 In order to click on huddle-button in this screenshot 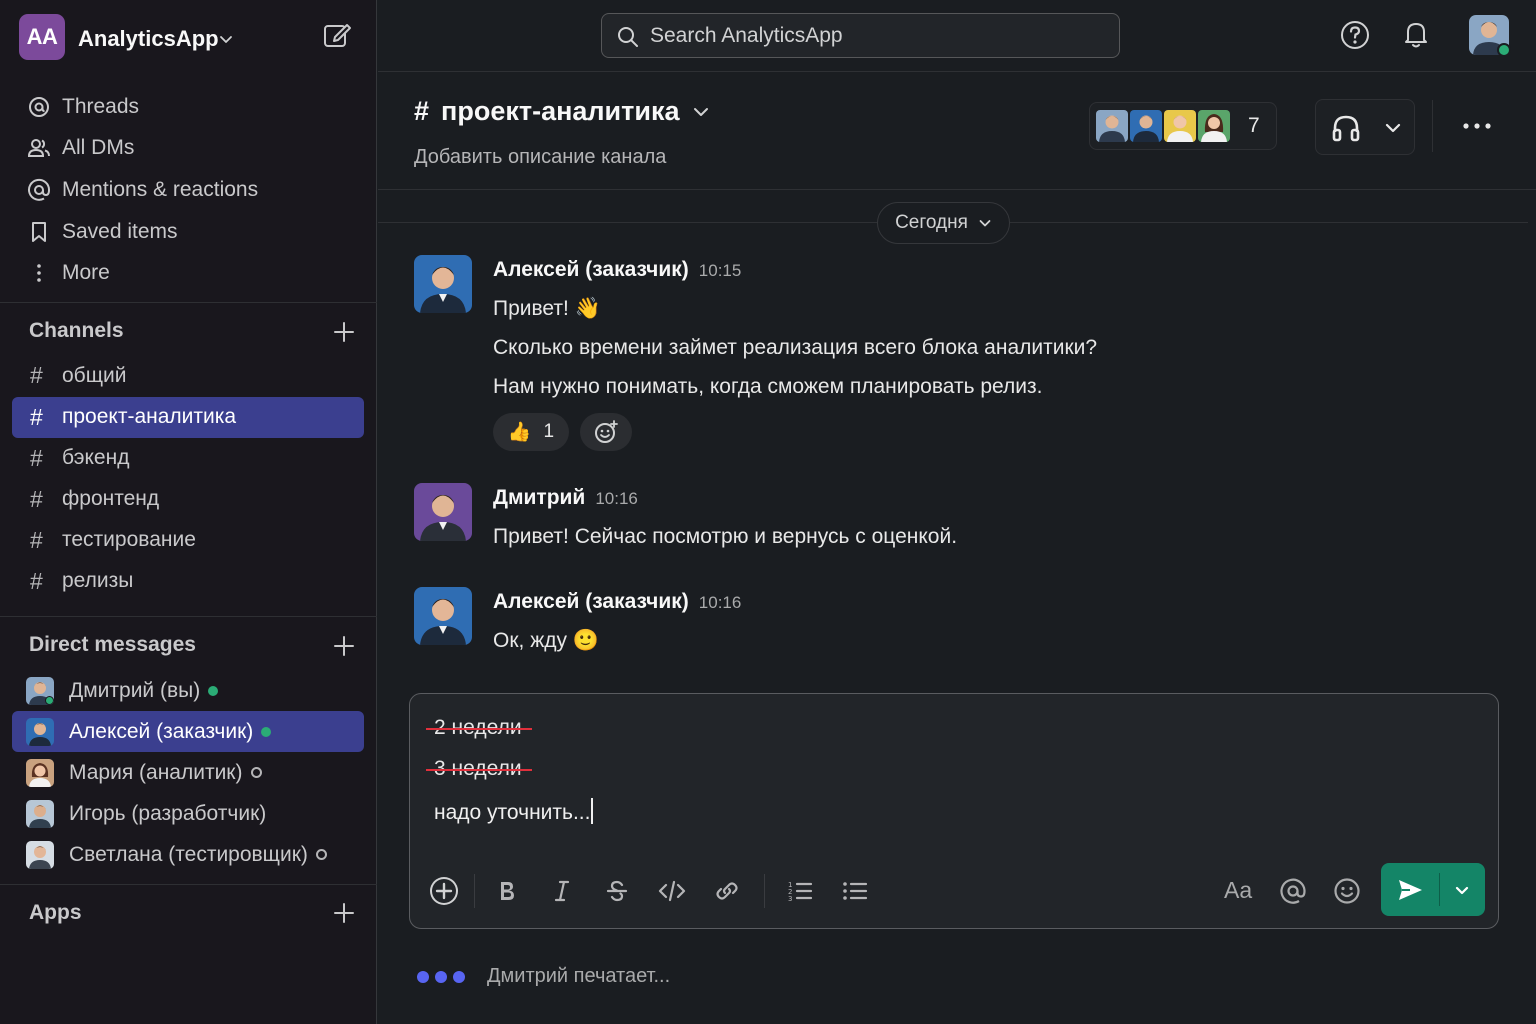, I will do `click(1365, 127)`.